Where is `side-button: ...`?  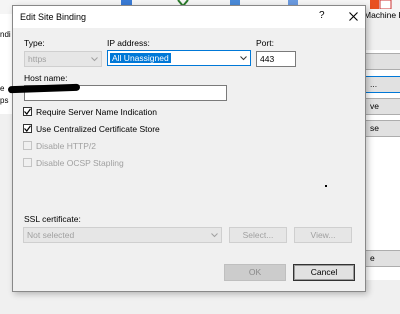
side-button: ... is located at coordinates (382, 84).